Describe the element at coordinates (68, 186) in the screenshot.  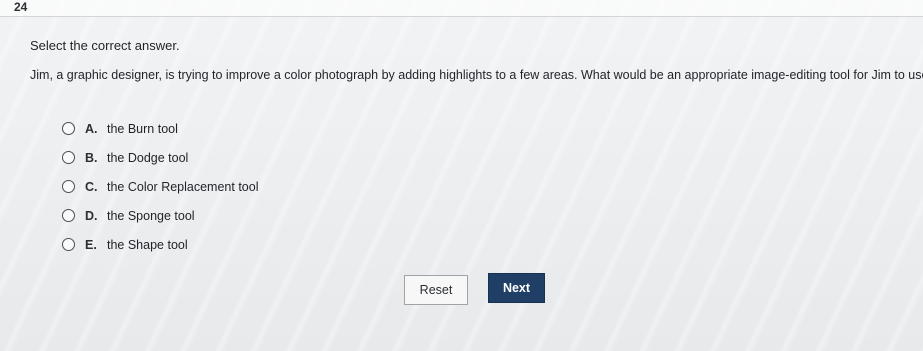
I see `radio-button-c` at that location.